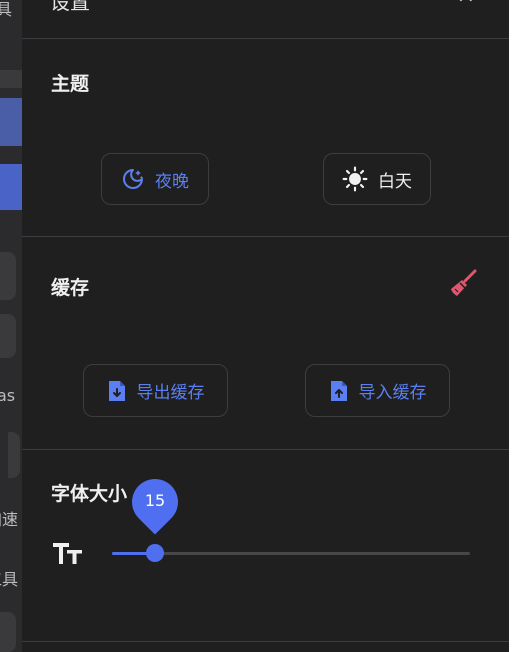  Describe the element at coordinates (517, 326) in the screenshot. I see `screen-edge` at that location.